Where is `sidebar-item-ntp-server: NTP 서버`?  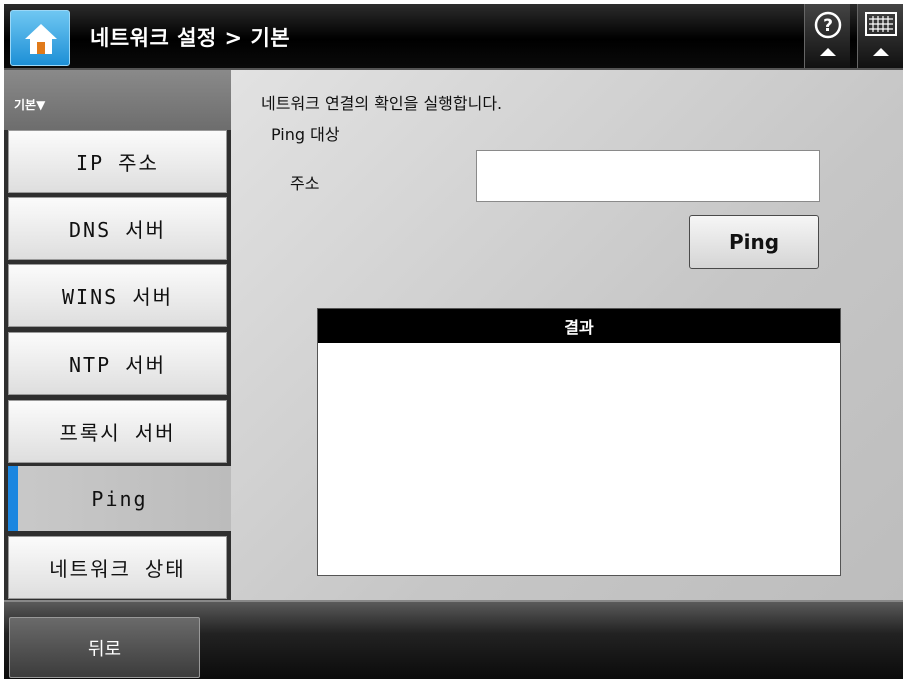
sidebar-item-ntp-server: NTP 서버 is located at coordinates (117, 363).